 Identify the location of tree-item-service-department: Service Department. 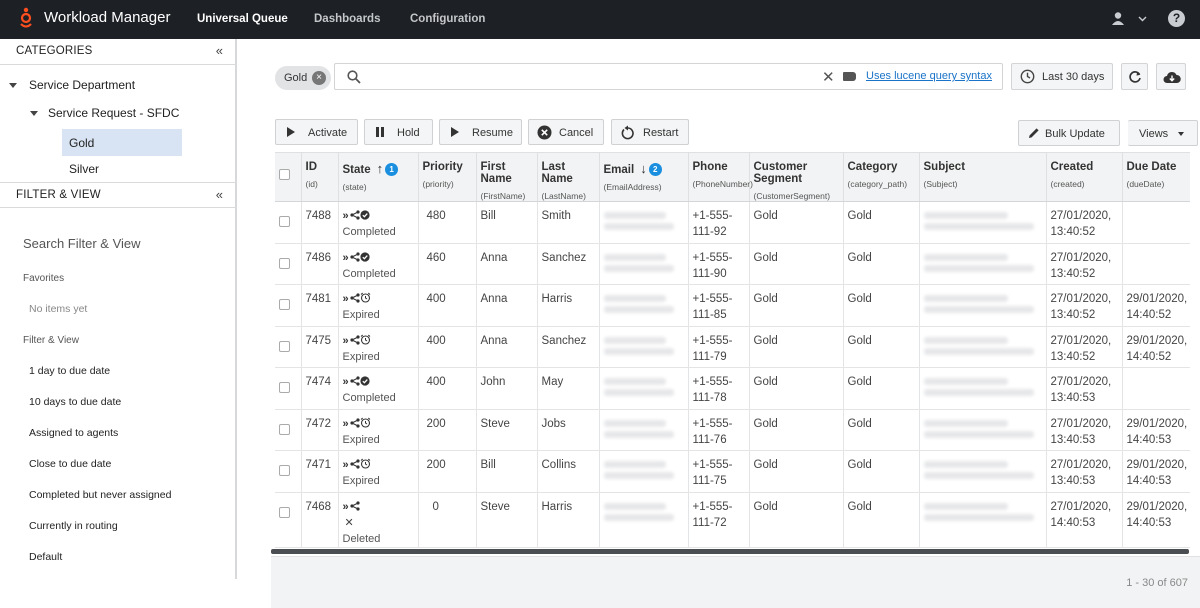
(82, 85).